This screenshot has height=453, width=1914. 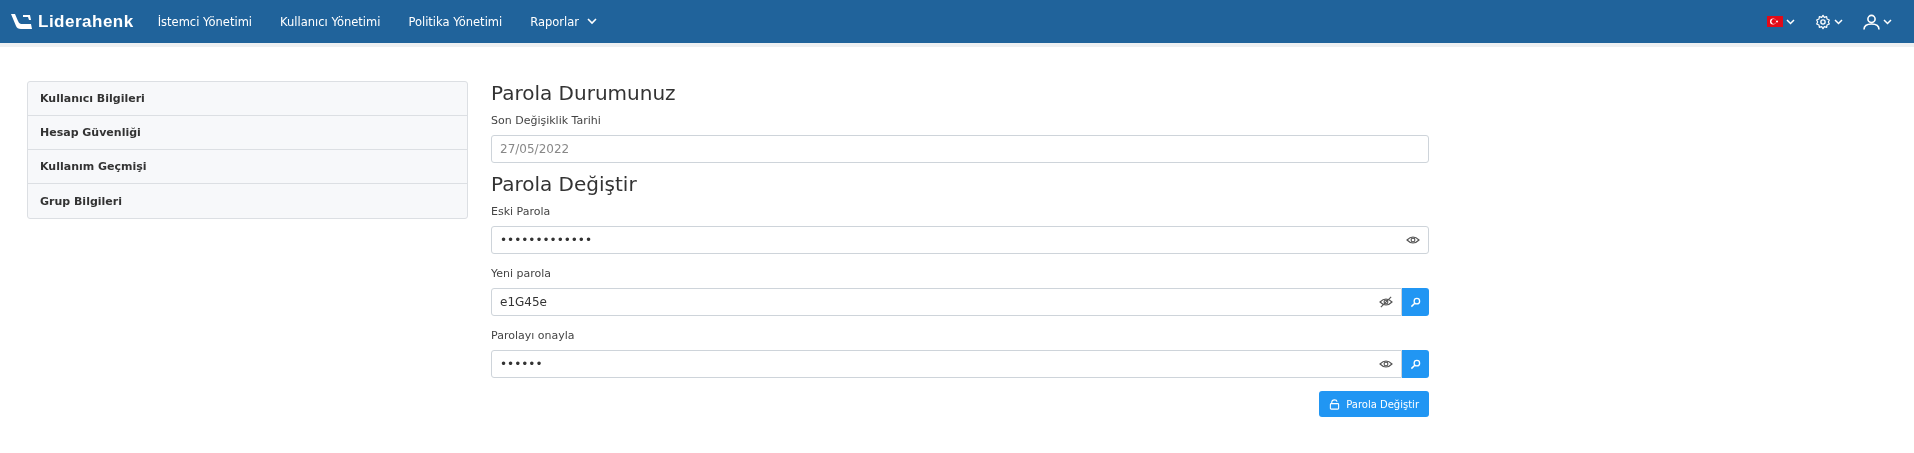 I want to click on field-label: Son Değişiklik Tarihi, so click(x=546, y=120).